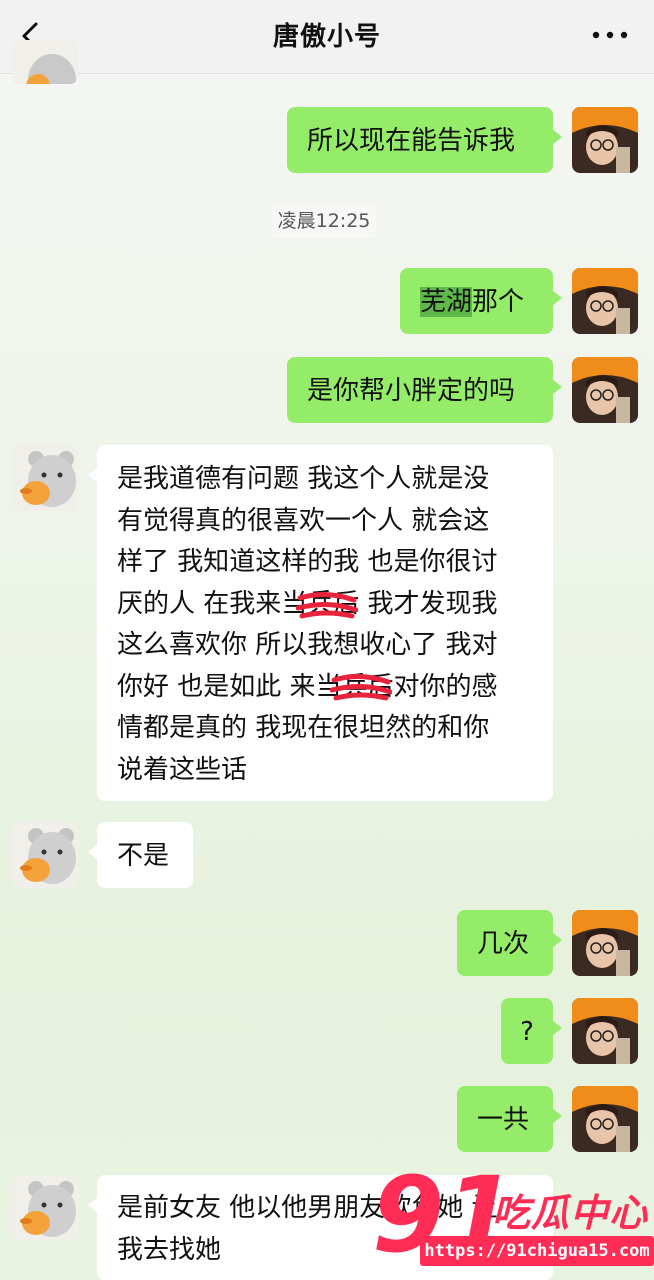 This screenshot has width=654, height=1280. I want to click on message-line: 这么喜欢你 所以我想收心了 我对, so click(307, 645).